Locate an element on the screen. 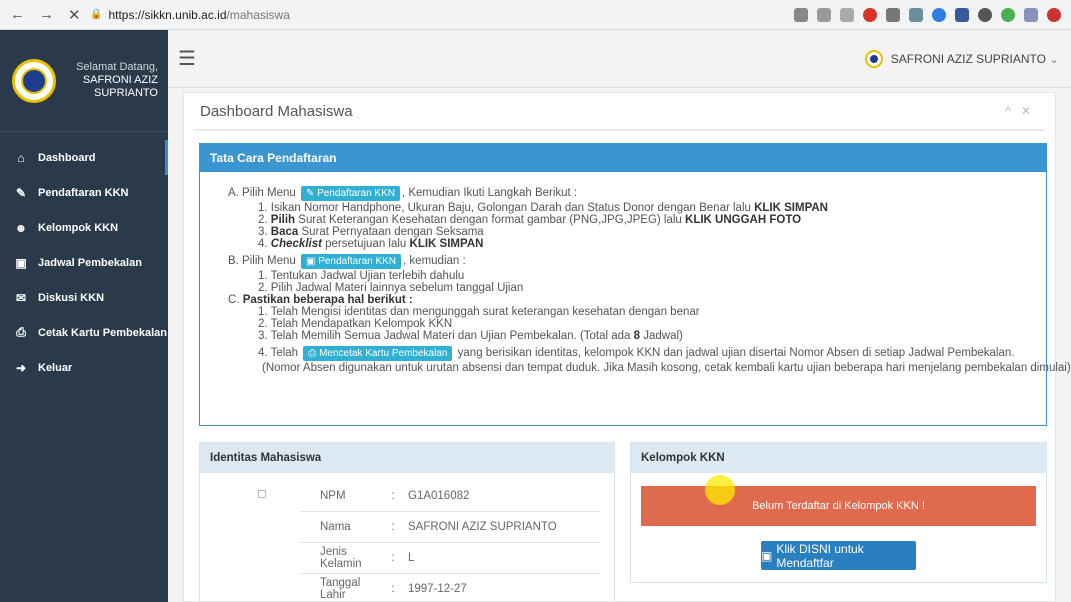  back-icon: ← is located at coordinates (17, 15).